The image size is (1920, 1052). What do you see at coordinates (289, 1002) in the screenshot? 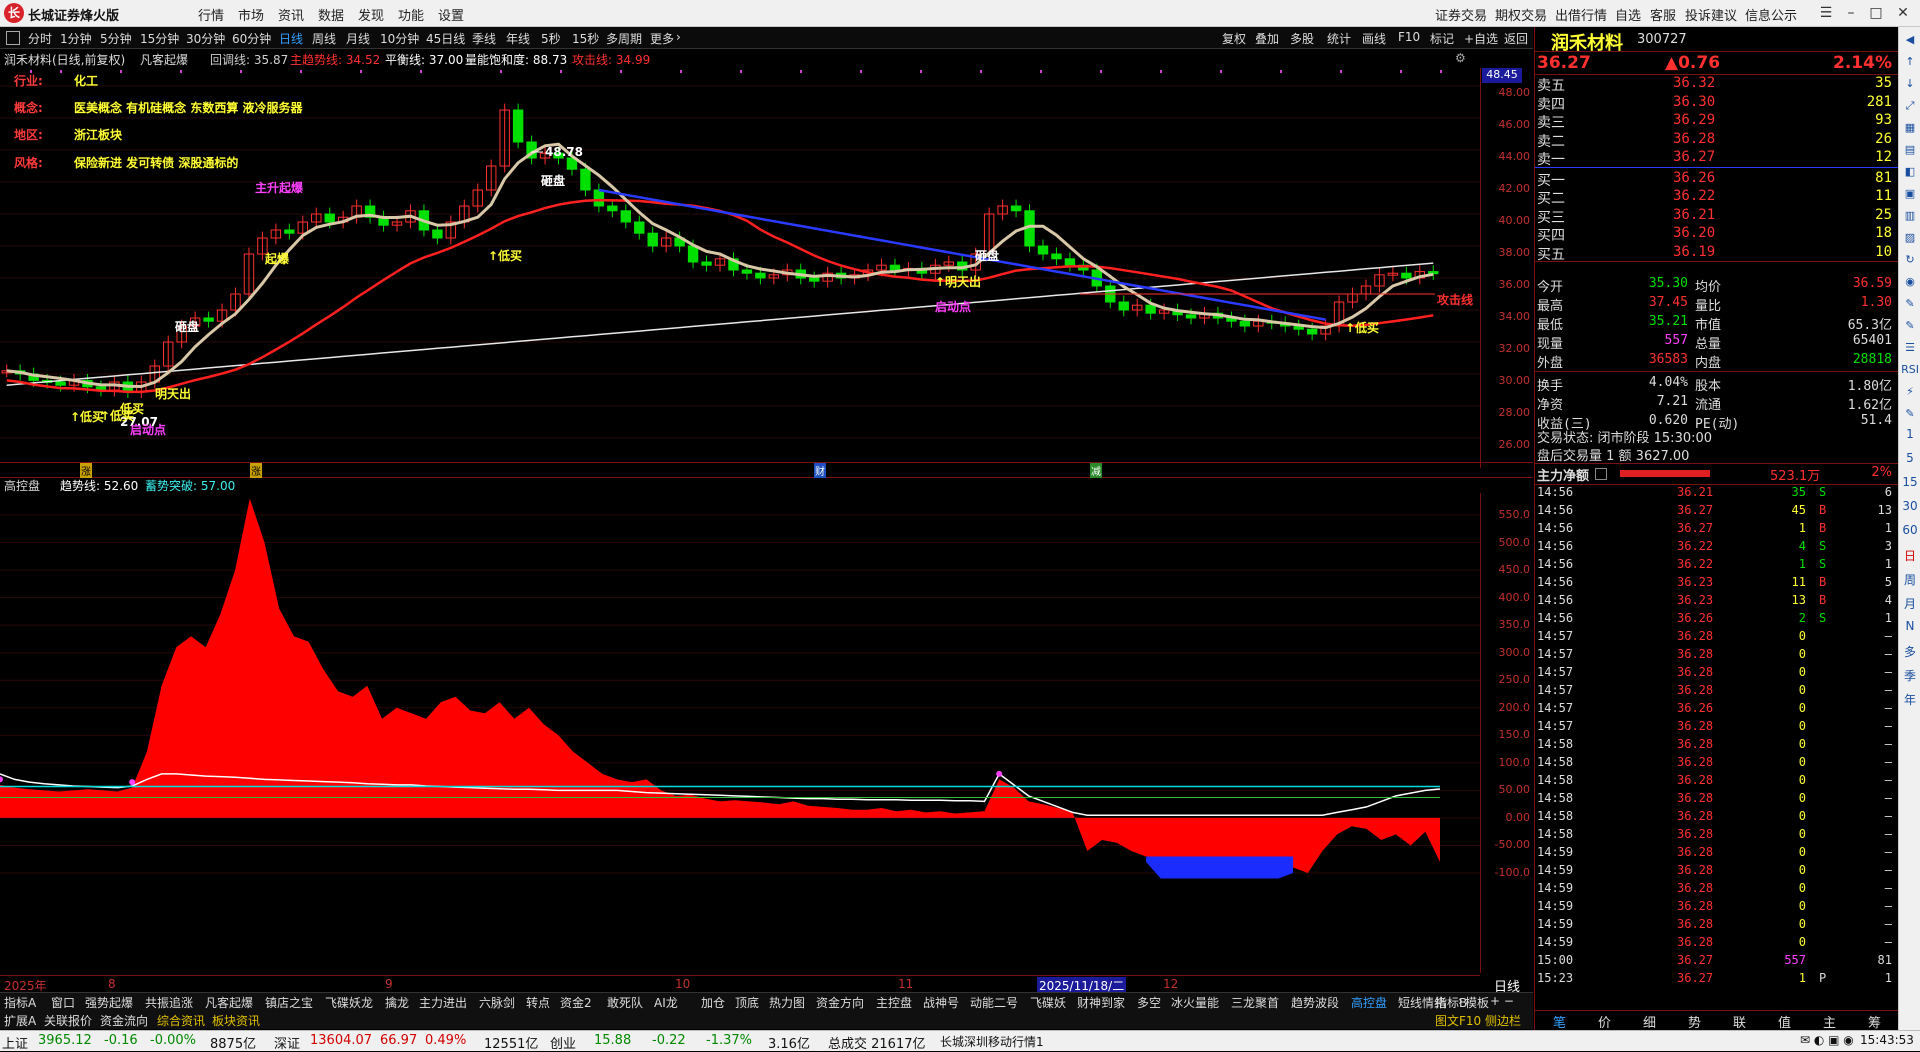
I see `indicator-tab: 镇店之宝` at bounding box center [289, 1002].